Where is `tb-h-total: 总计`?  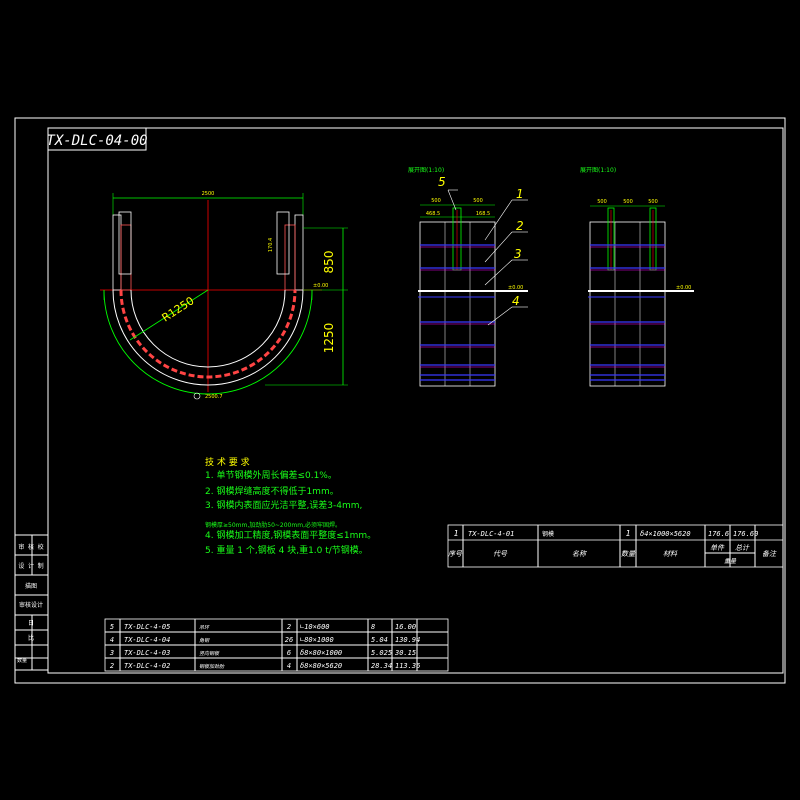
tb-h-total: 总计 is located at coordinates (742, 548).